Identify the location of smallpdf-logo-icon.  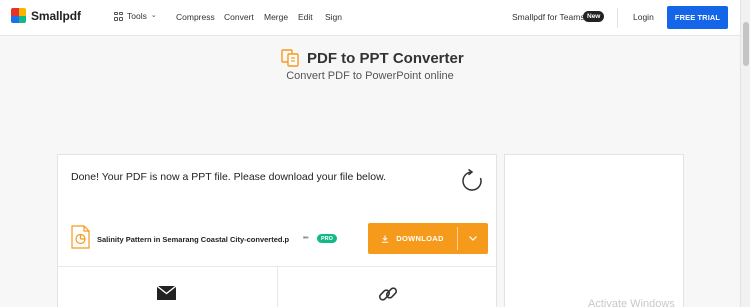
(18, 15).